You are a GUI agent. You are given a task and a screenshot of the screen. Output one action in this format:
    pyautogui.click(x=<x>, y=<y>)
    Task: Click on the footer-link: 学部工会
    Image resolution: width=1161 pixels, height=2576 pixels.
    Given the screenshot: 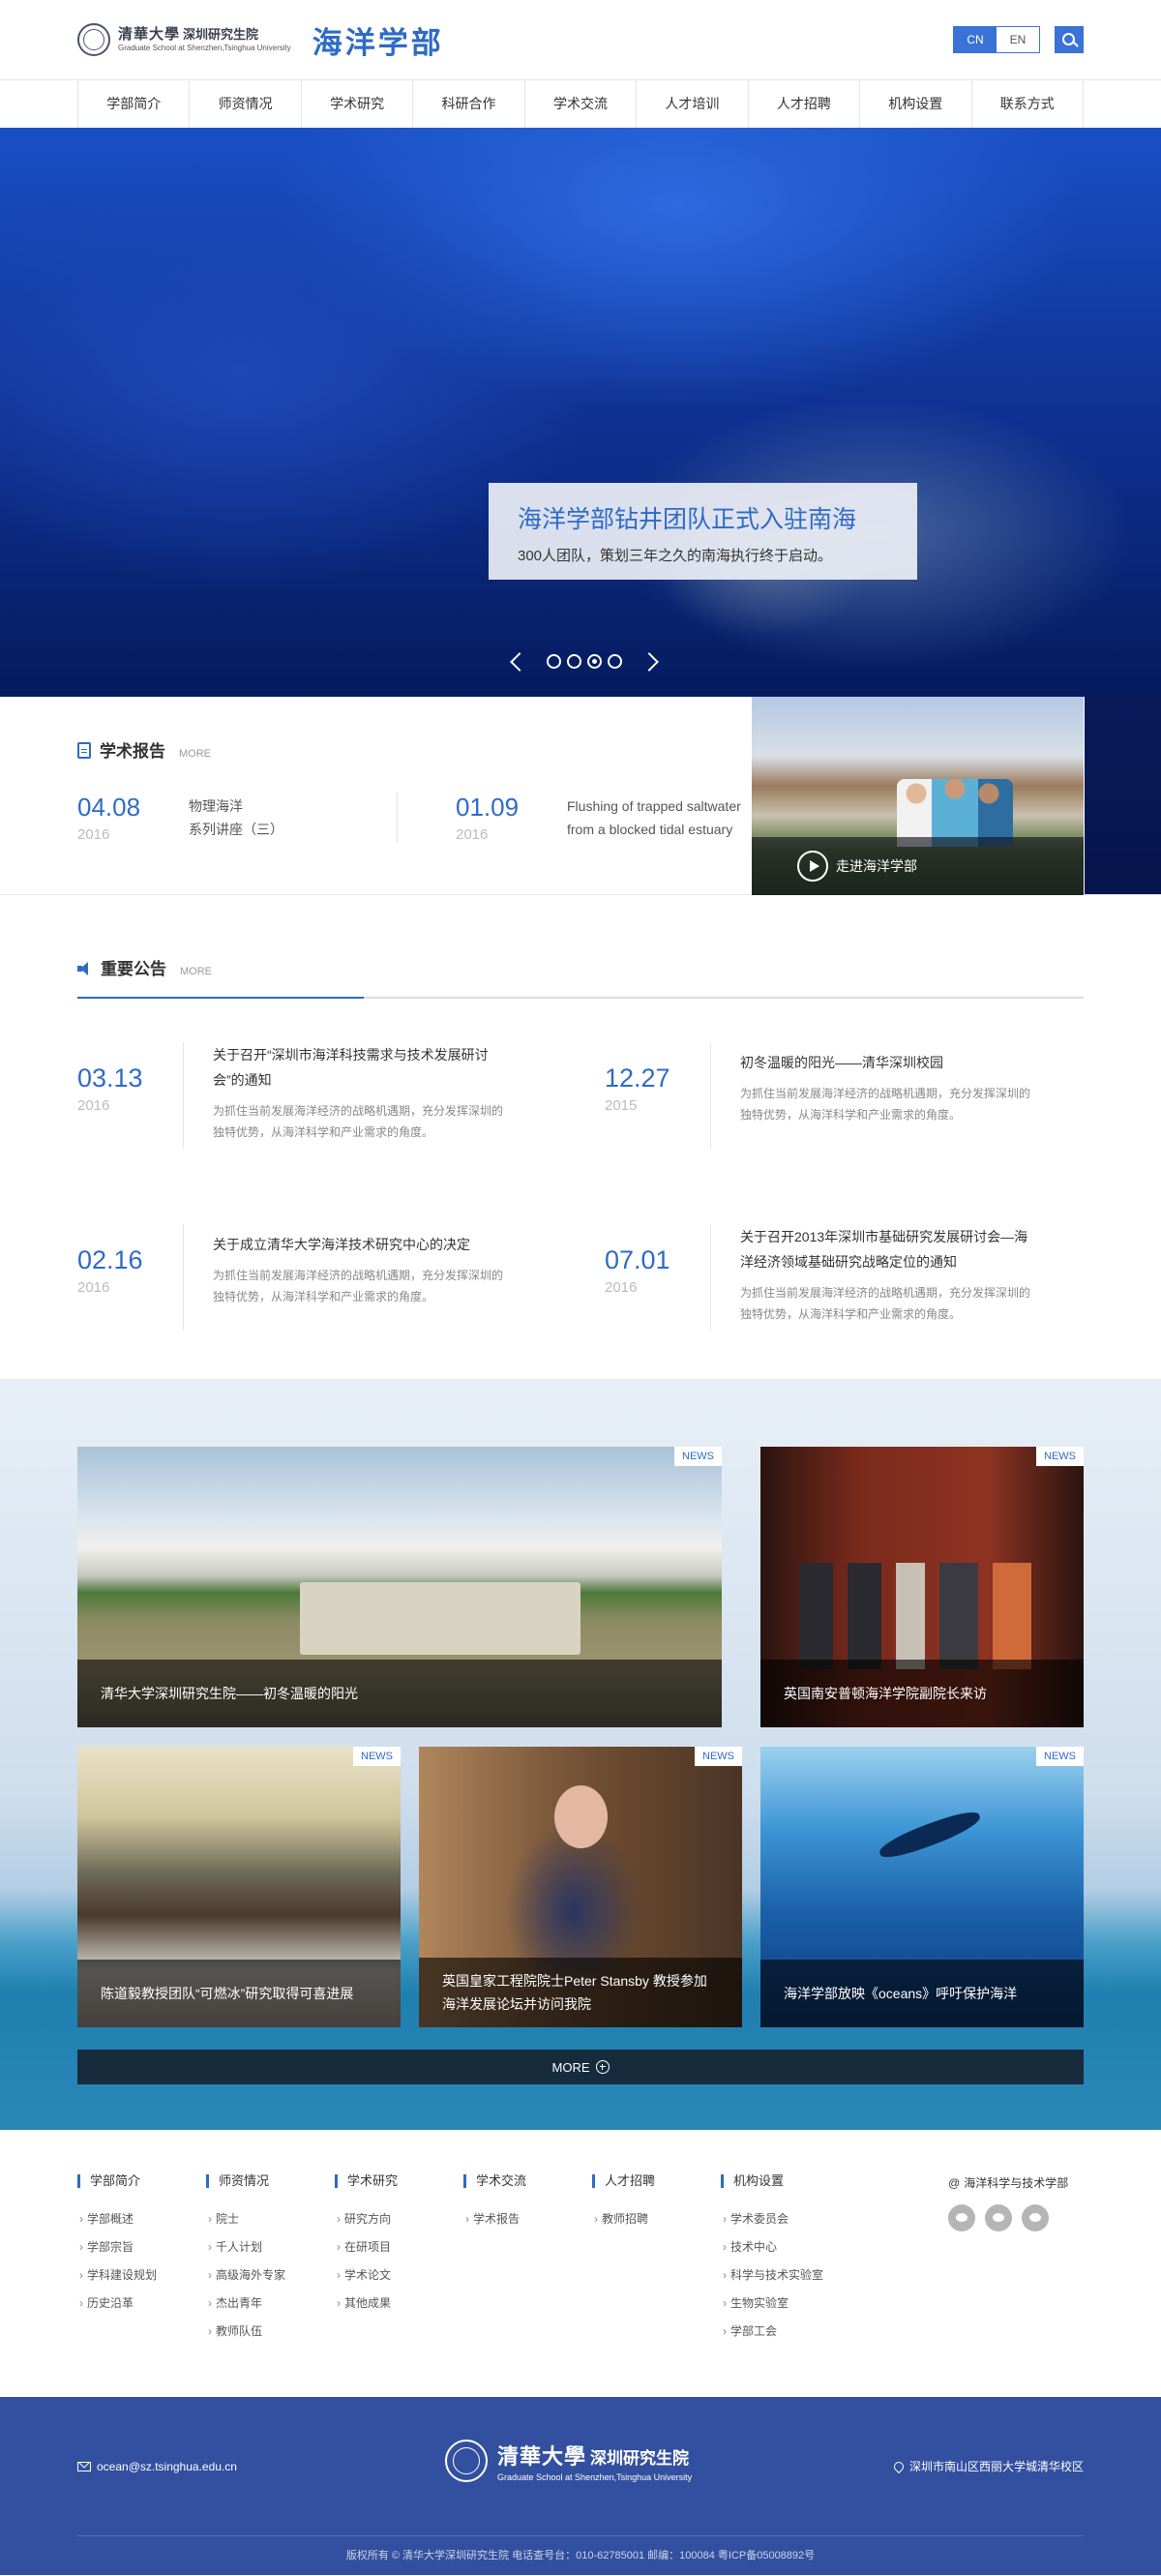 What is the action you would take?
    pyautogui.click(x=785, y=2332)
    